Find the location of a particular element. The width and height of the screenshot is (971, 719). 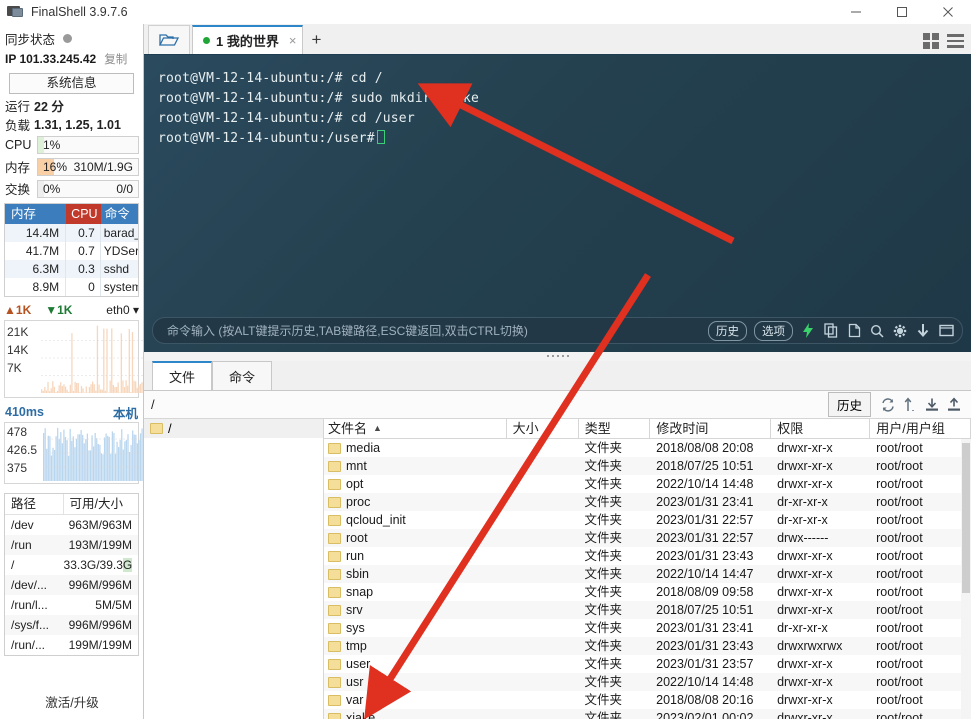

col-header-size: 大小 is located at coordinates (543, 428).